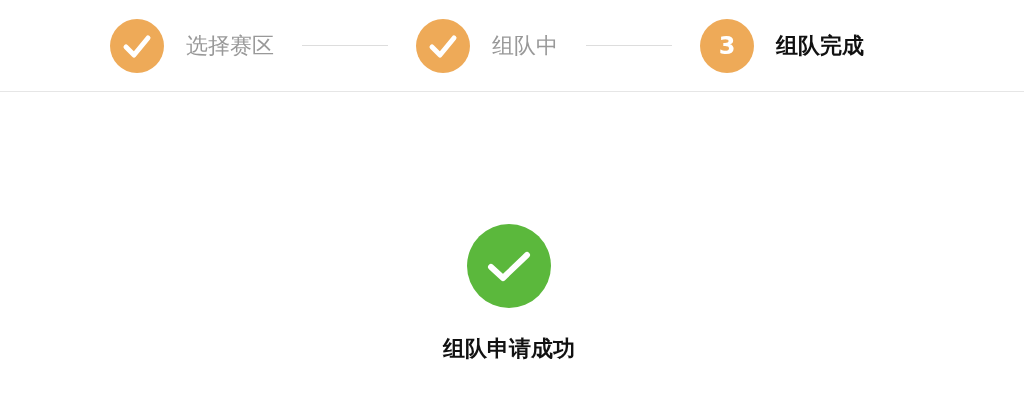 The height and width of the screenshot is (401, 1024). What do you see at coordinates (820, 45) in the screenshot?
I see `step-label: 组队完成` at bounding box center [820, 45].